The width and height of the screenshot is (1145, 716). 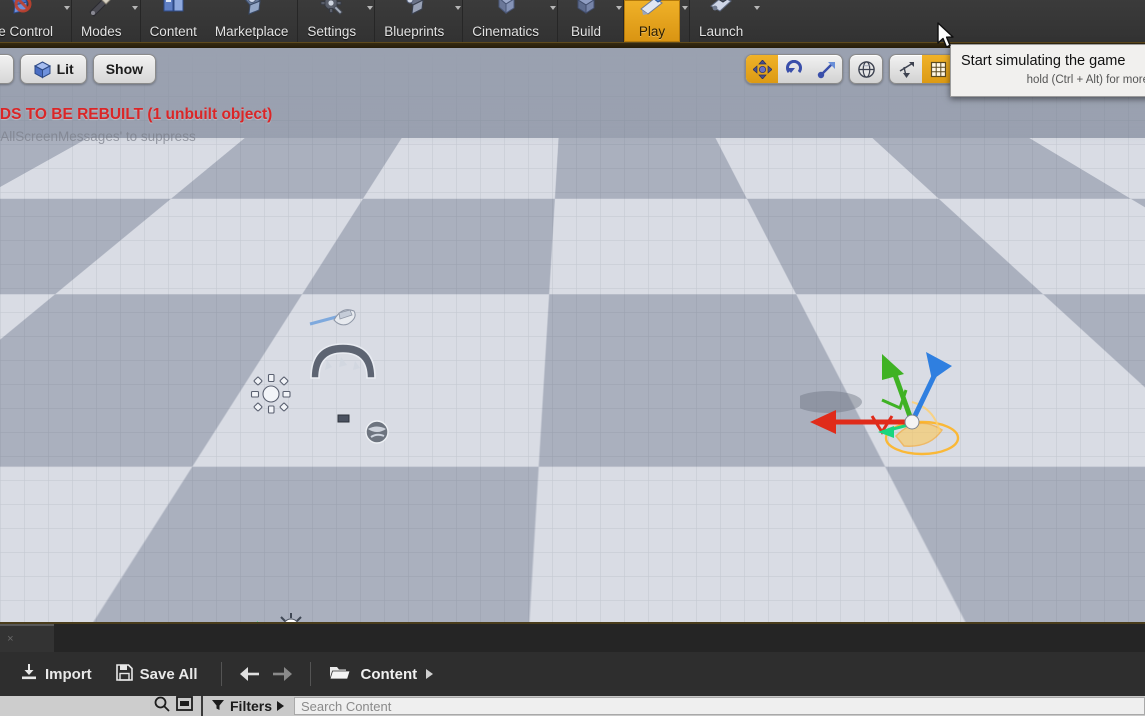 What do you see at coordinates (826, 69) in the screenshot?
I see `scale-mode-button` at bounding box center [826, 69].